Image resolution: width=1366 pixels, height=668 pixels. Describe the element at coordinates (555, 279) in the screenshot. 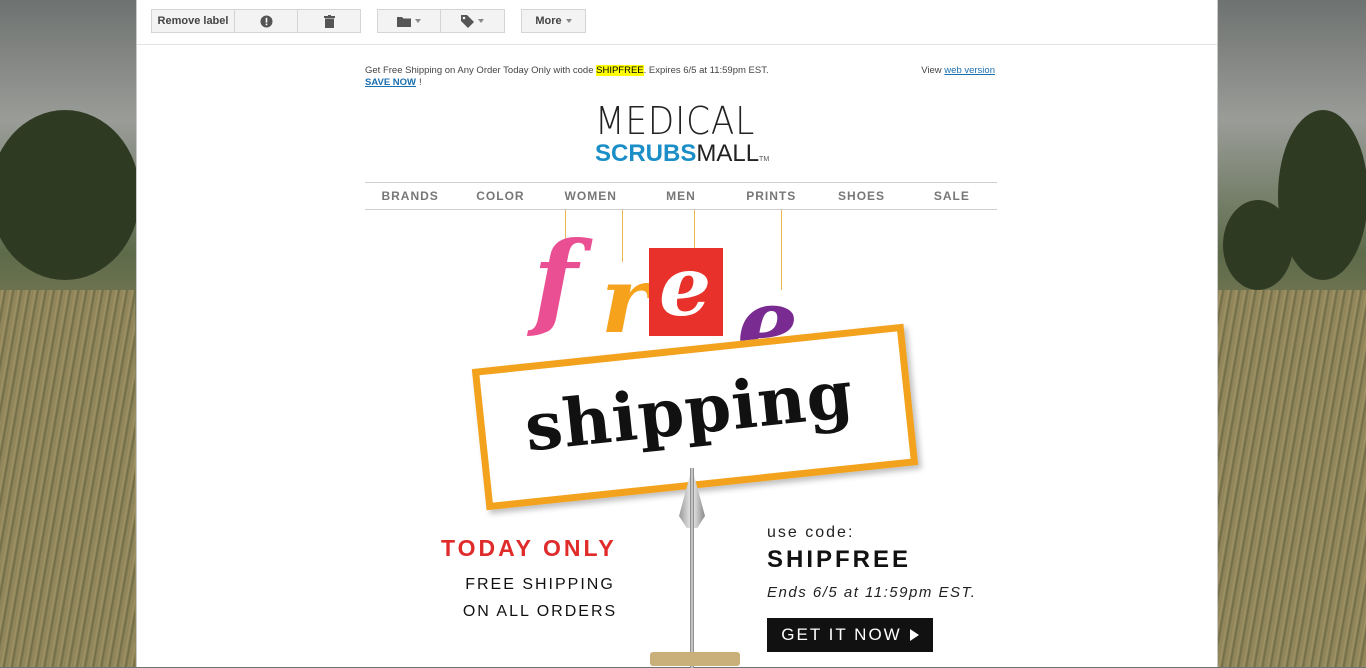

I see `hero-letter-f: f` at that location.